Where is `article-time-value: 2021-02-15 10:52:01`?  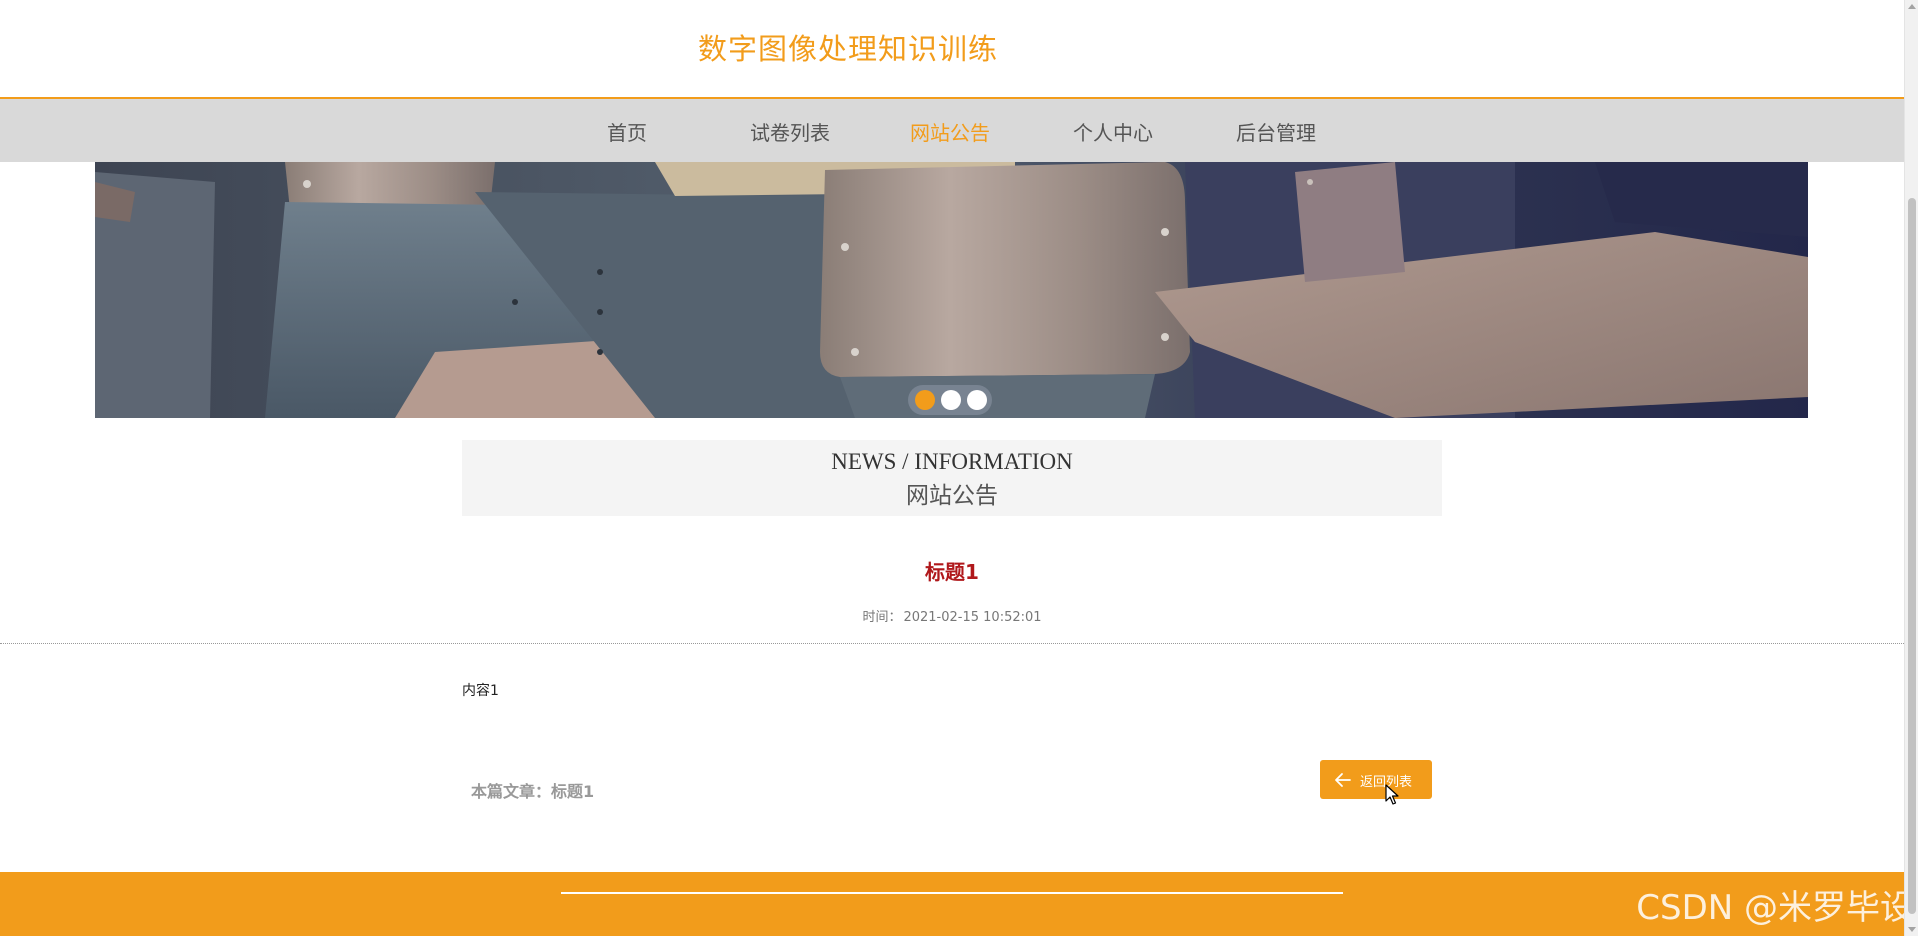 article-time-value: 2021-02-15 10:52:01 is located at coordinates (972, 617).